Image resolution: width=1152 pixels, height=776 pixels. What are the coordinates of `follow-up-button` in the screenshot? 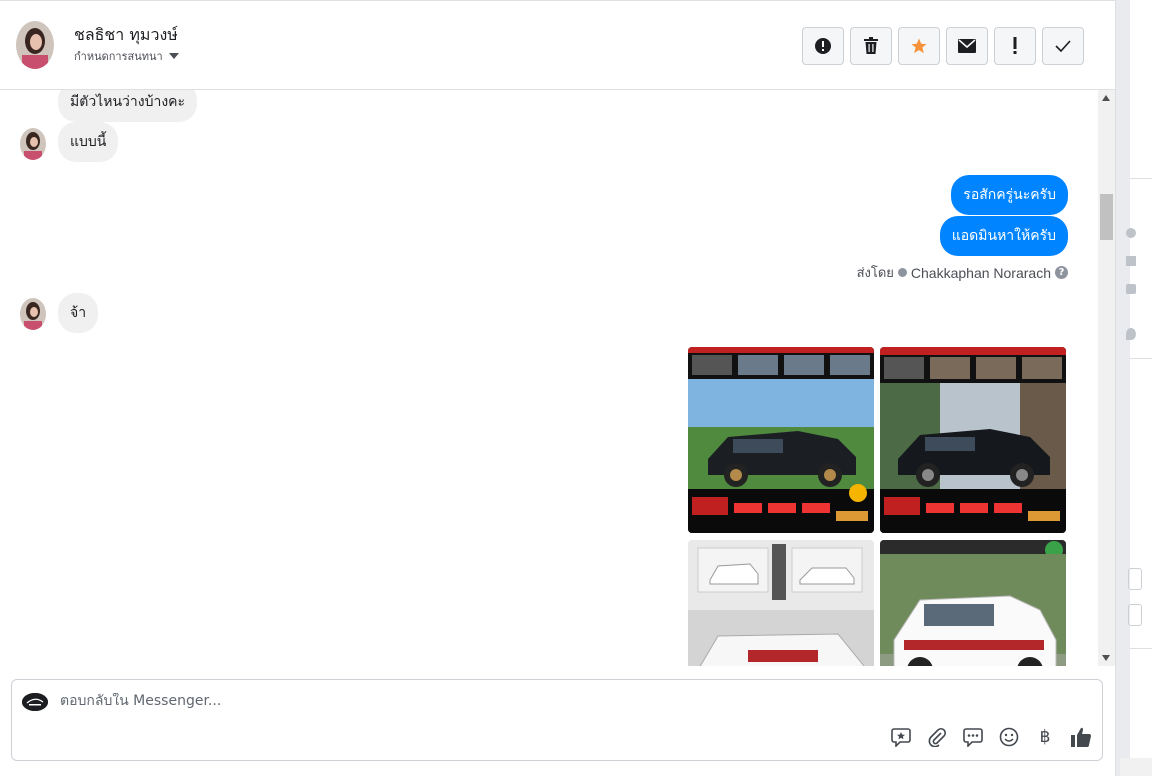 It's located at (1015, 46).